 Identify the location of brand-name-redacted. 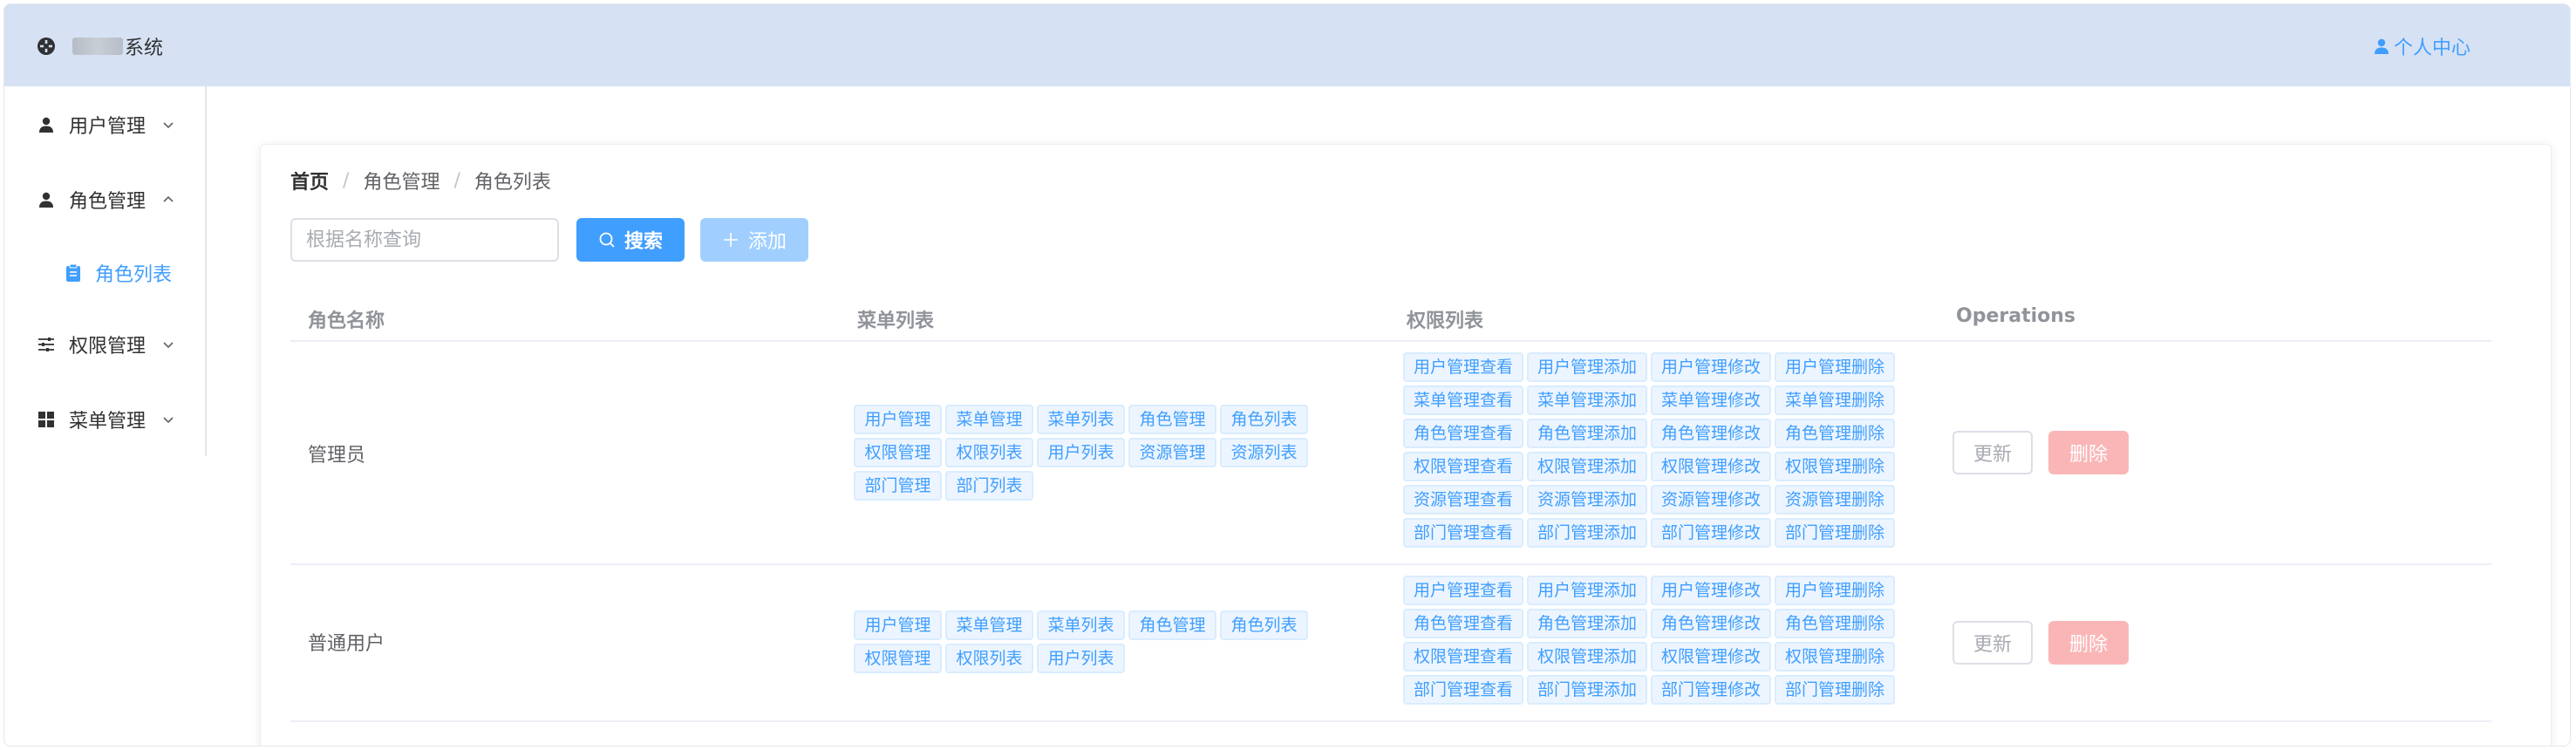
(98, 46).